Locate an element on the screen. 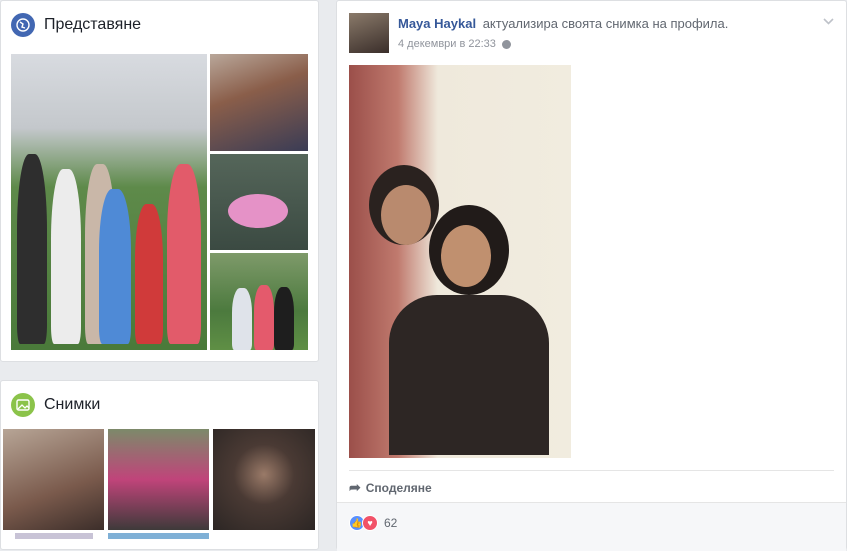  post-footer: 👍 ♥ 62 is located at coordinates (591, 526).